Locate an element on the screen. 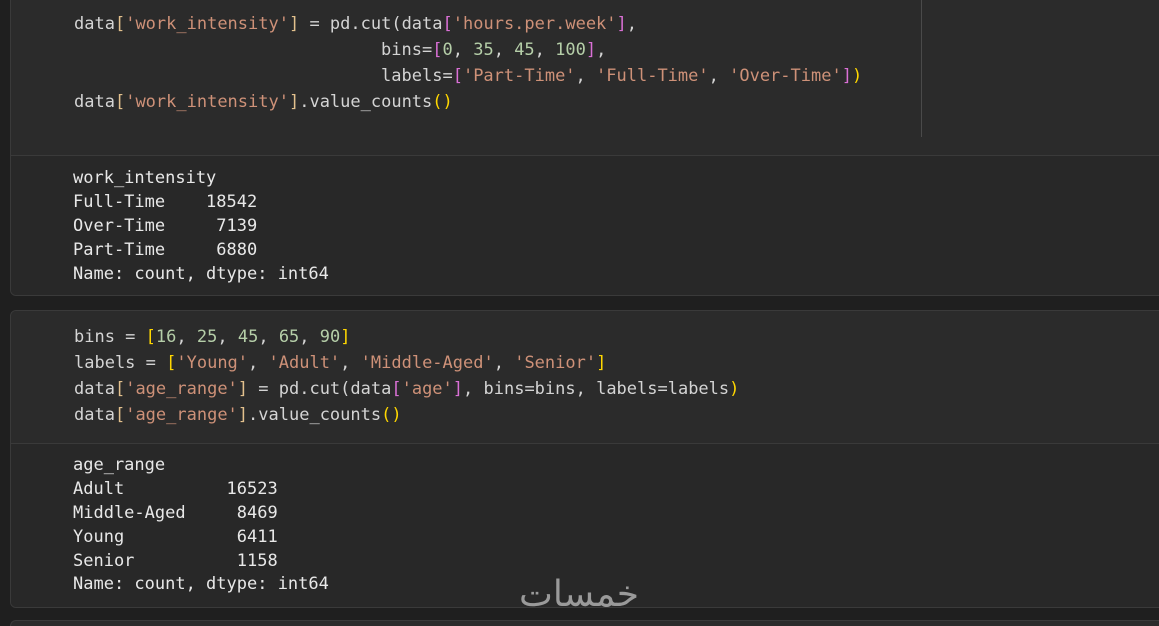 The height and width of the screenshot is (626, 1159). code-line: bins=[0, 35, 45, 100], is located at coordinates (340, 50).